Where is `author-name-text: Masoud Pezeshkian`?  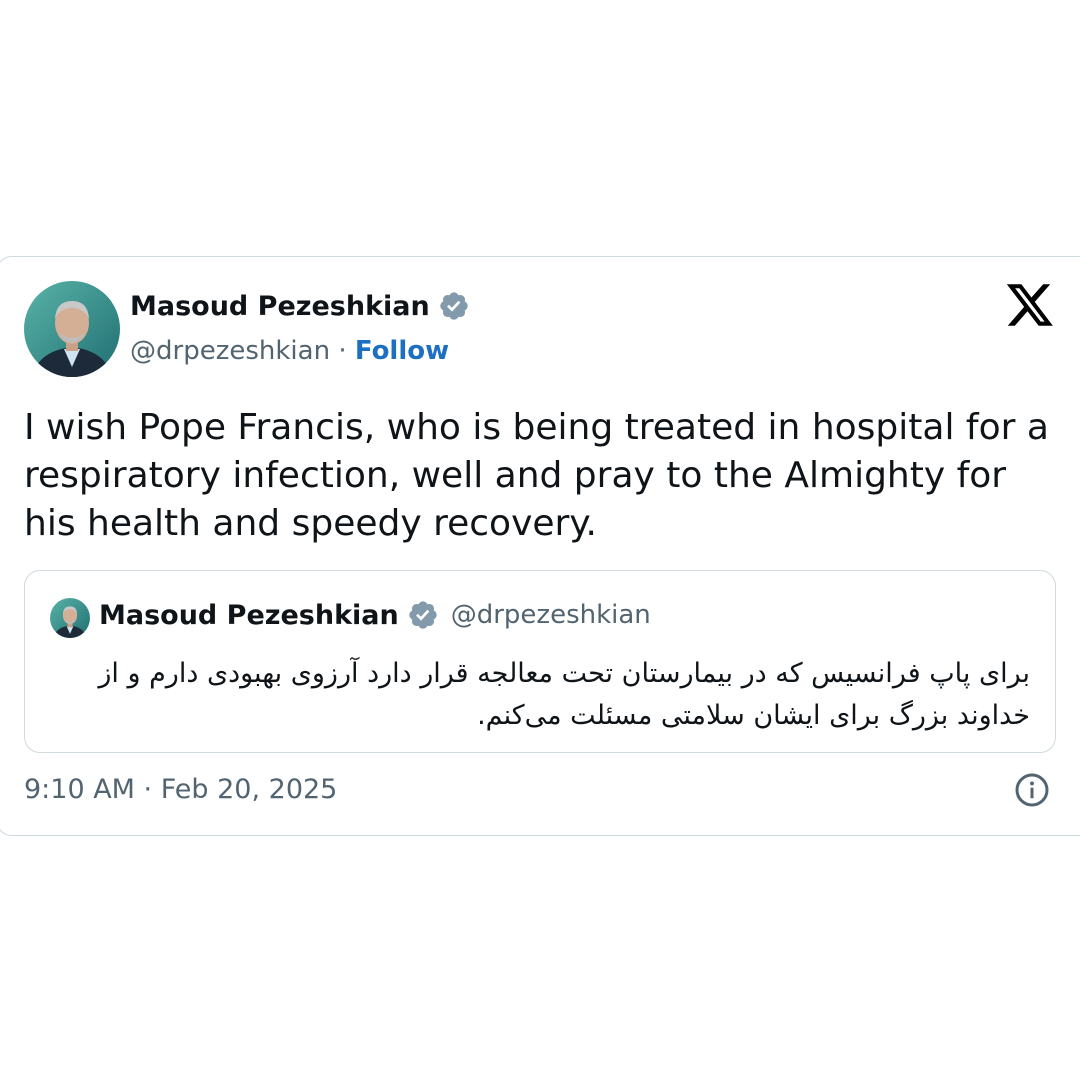
author-name-text: Masoud Pezeshkian is located at coordinates (280, 306).